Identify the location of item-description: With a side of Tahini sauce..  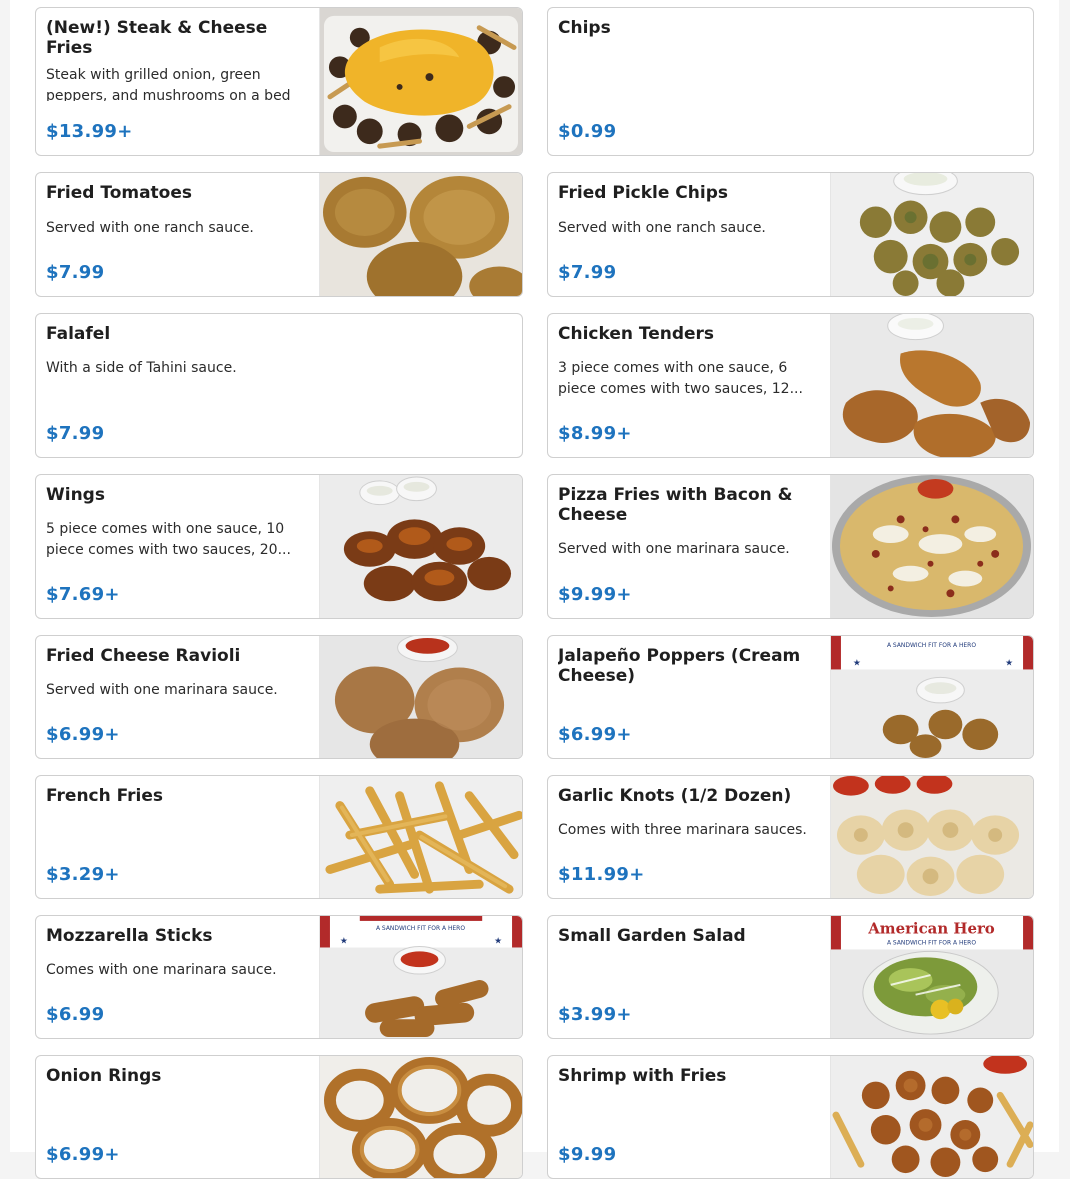
(141, 368).